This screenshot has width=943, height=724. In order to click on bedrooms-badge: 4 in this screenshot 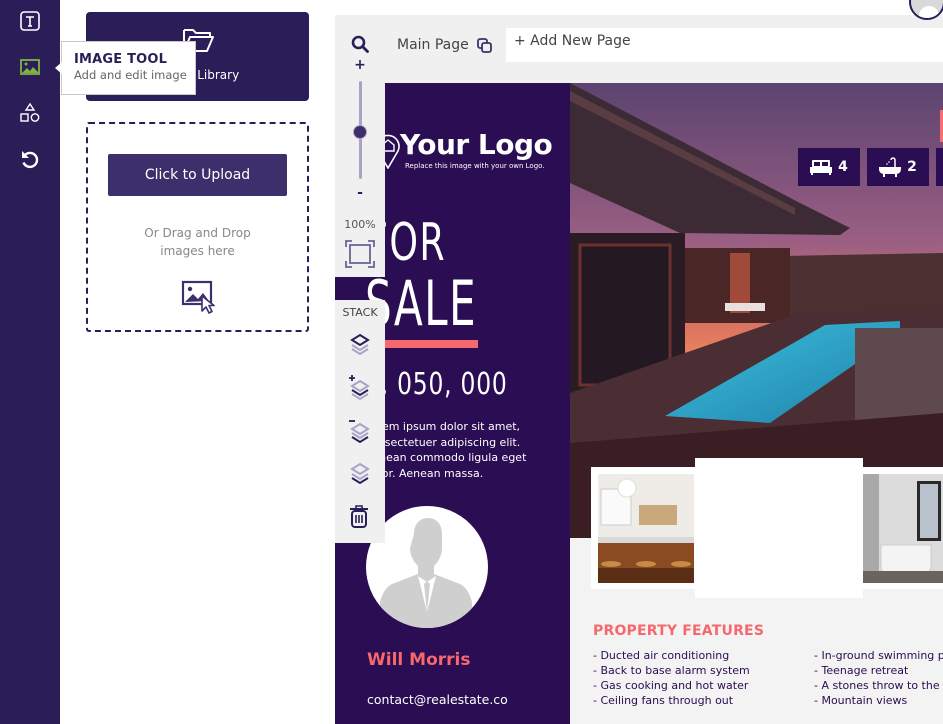, I will do `click(829, 167)`.